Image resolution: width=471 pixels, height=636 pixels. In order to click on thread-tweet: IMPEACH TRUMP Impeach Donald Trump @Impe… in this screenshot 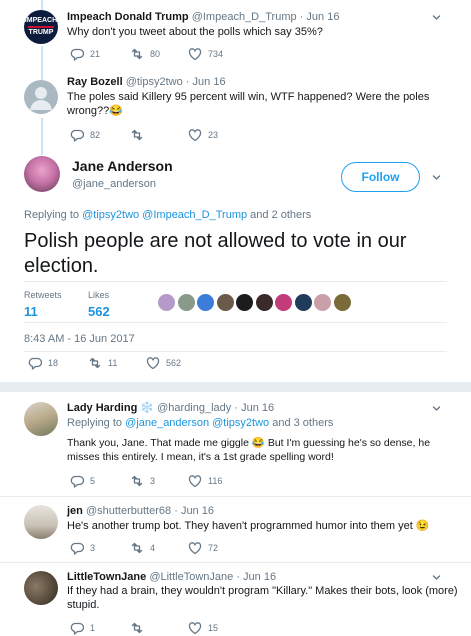, I will do `click(235, 35)`.